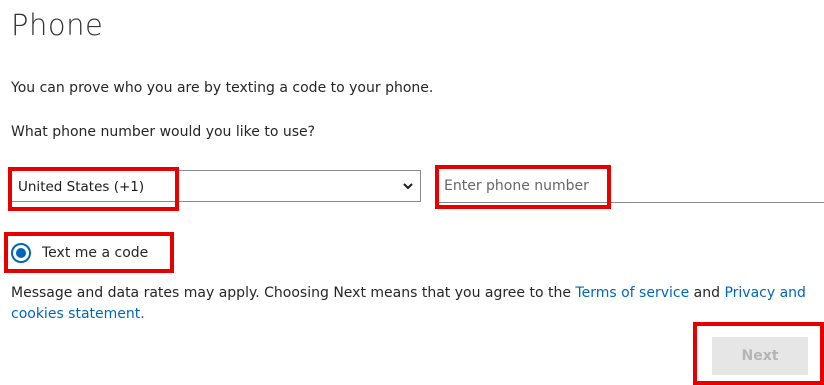 The image size is (824, 385). Describe the element at coordinates (95, 253) in the screenshot. I see `text-code-label: Text me a code` at that location.